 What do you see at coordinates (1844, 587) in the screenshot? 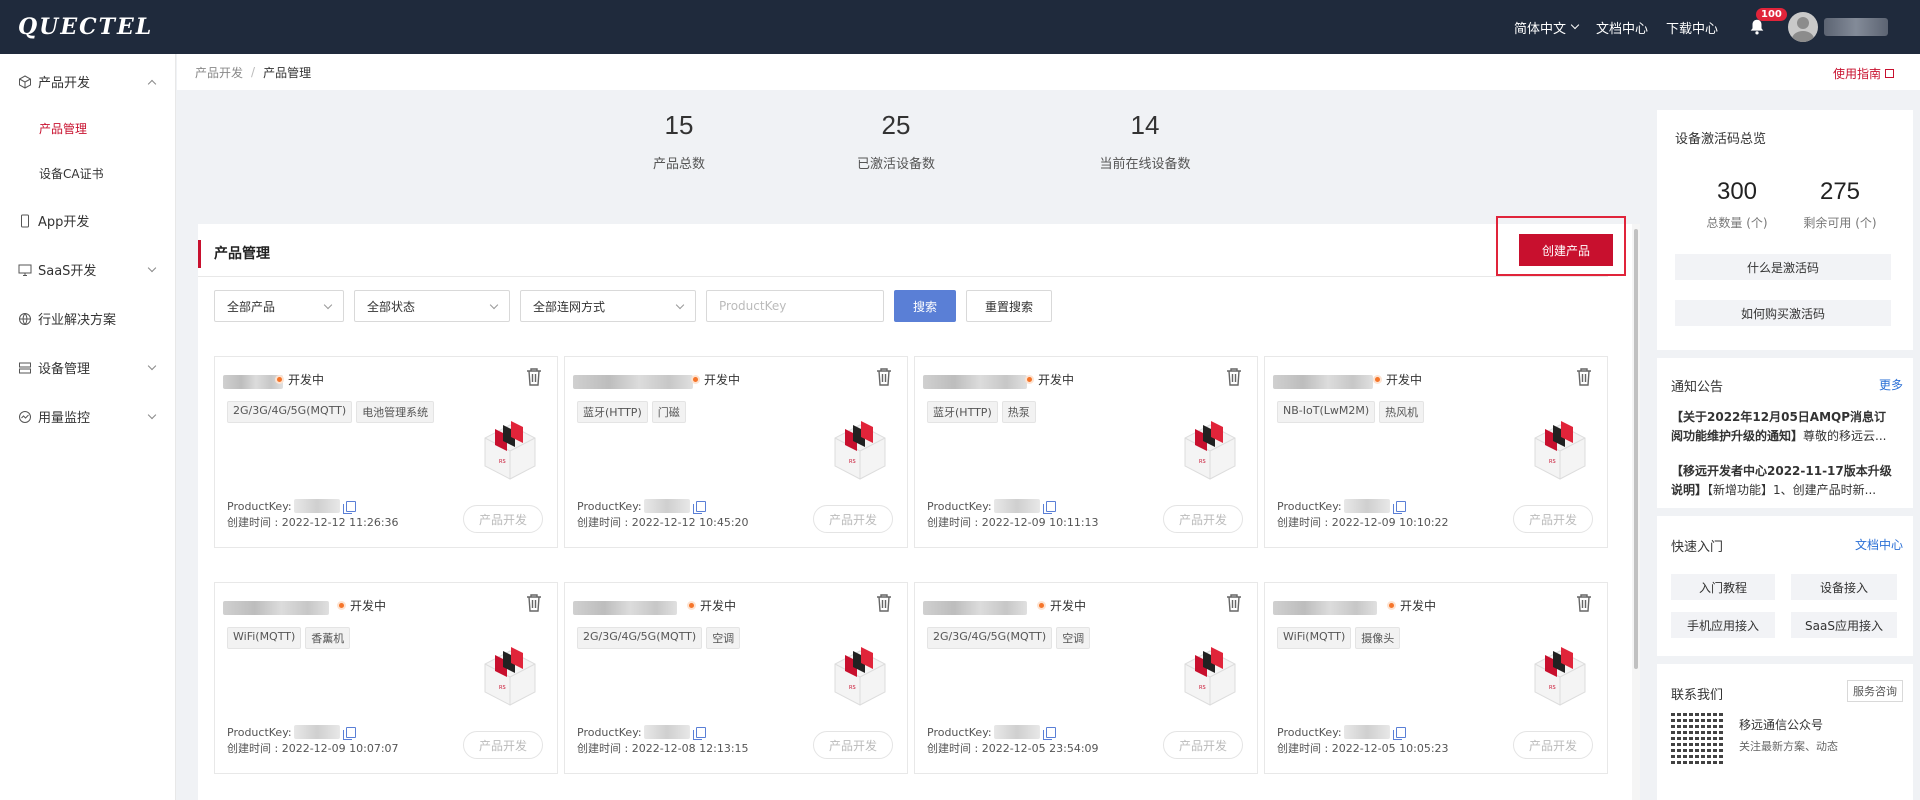
I see `device-access-button: 设备接入` at bounding box center [1844, 587].